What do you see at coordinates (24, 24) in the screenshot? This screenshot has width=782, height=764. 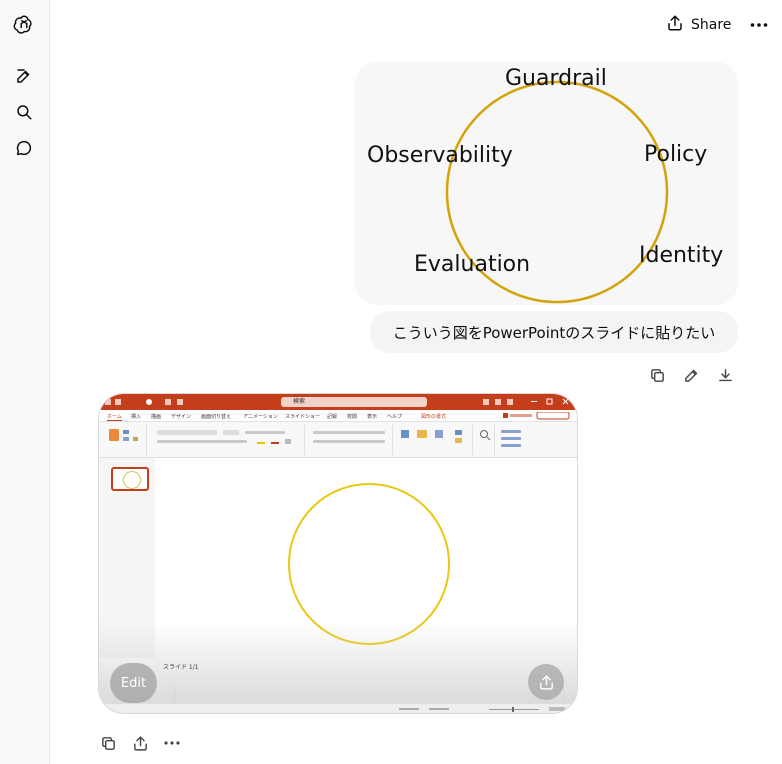 I see `openai-logo-icon` at bounding box center [24, 24].